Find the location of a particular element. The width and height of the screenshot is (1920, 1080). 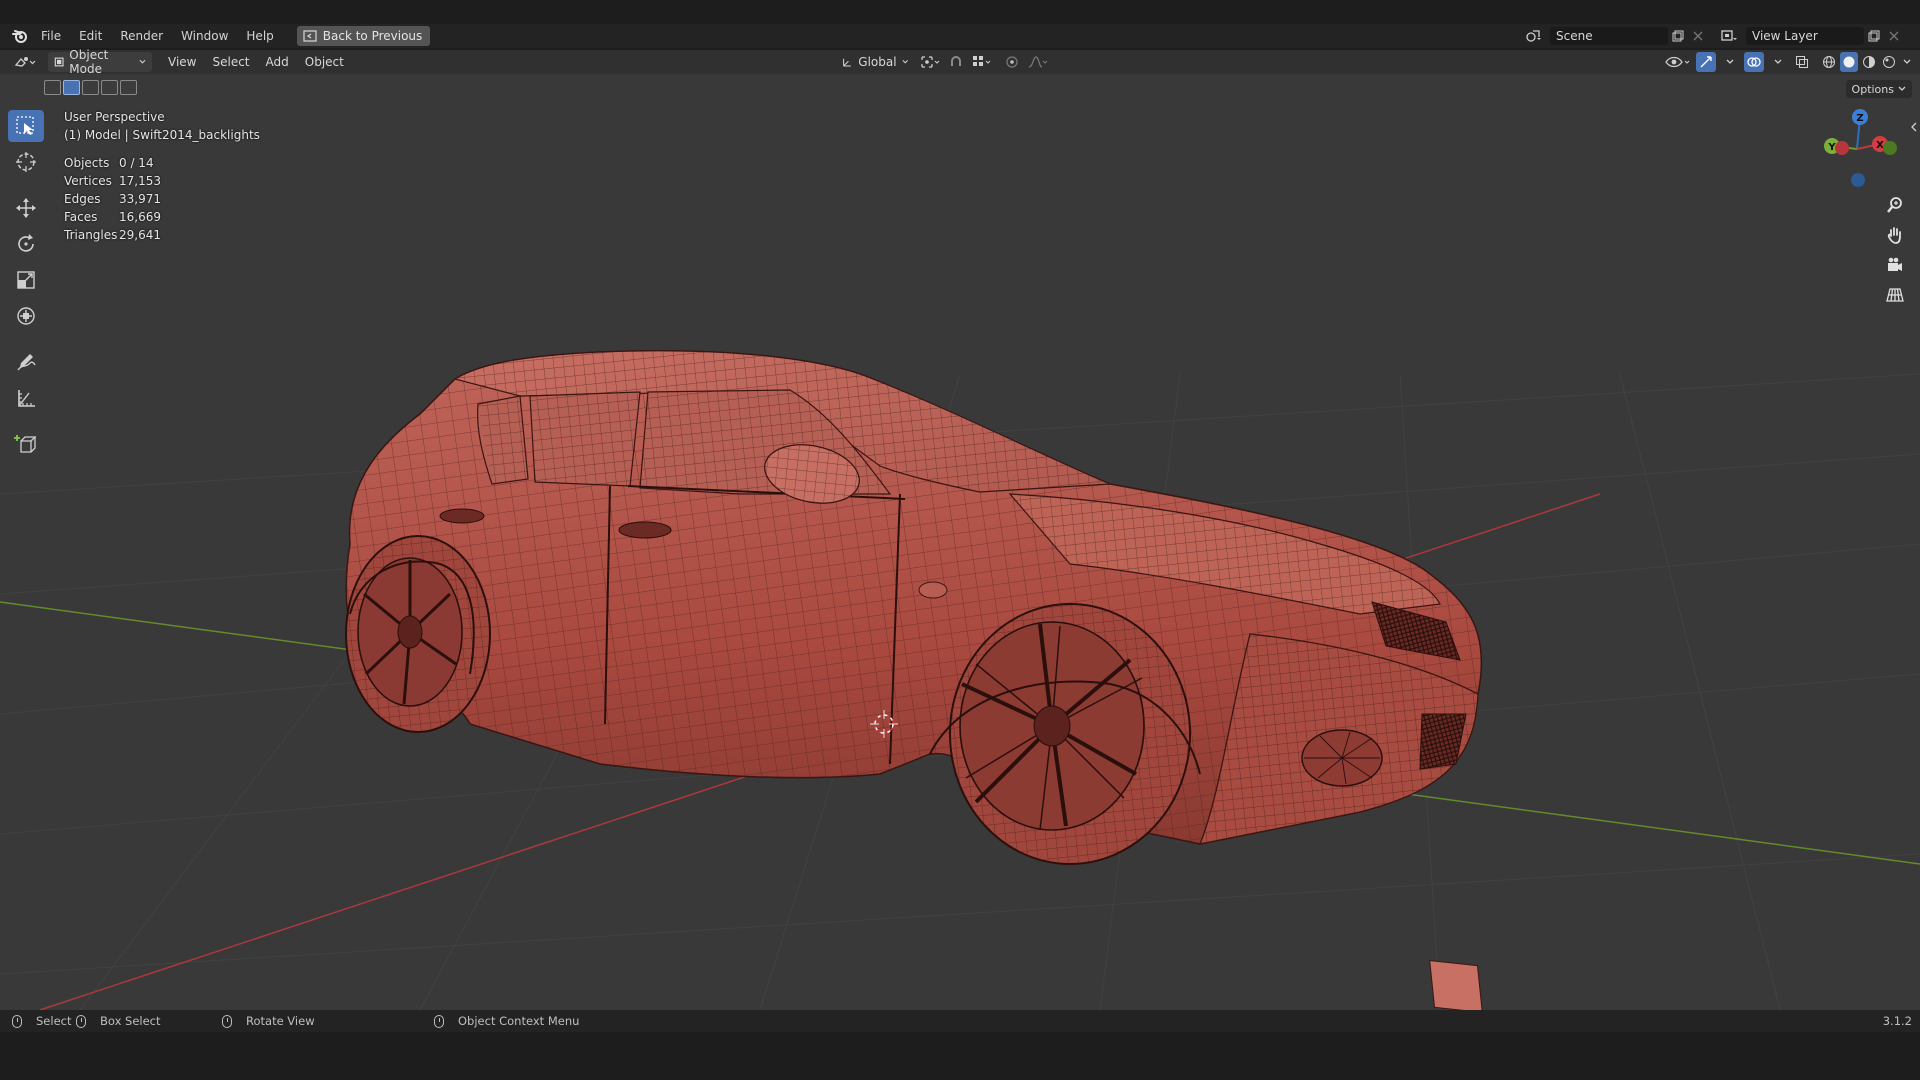

close-view-layer-icon is located at coordinates (1894, 36).